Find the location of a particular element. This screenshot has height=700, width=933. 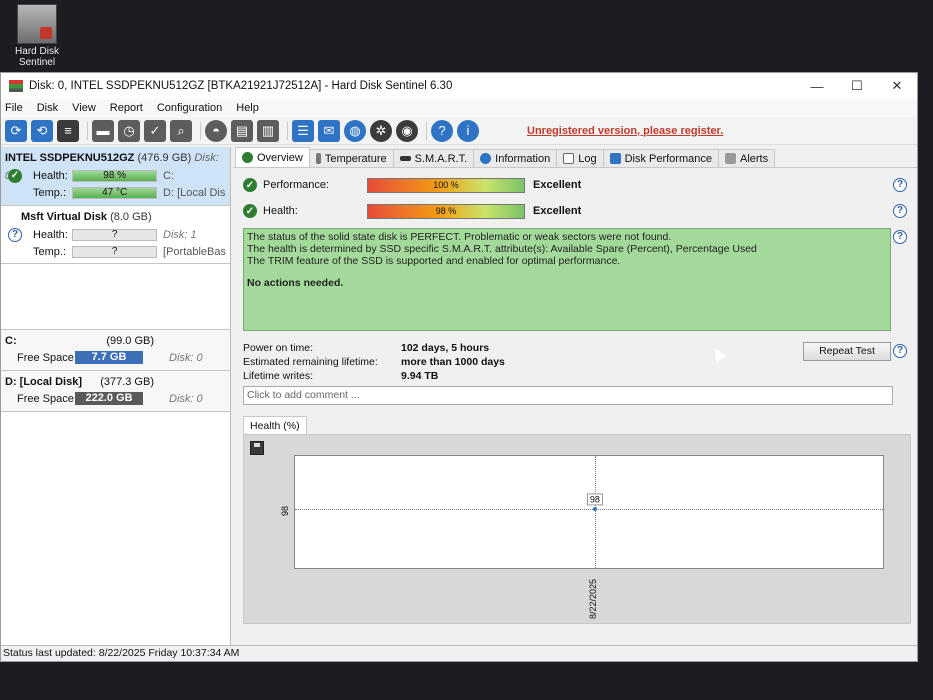

tab-disk-performance: Disk Performance is located at coordinates (660, 158).